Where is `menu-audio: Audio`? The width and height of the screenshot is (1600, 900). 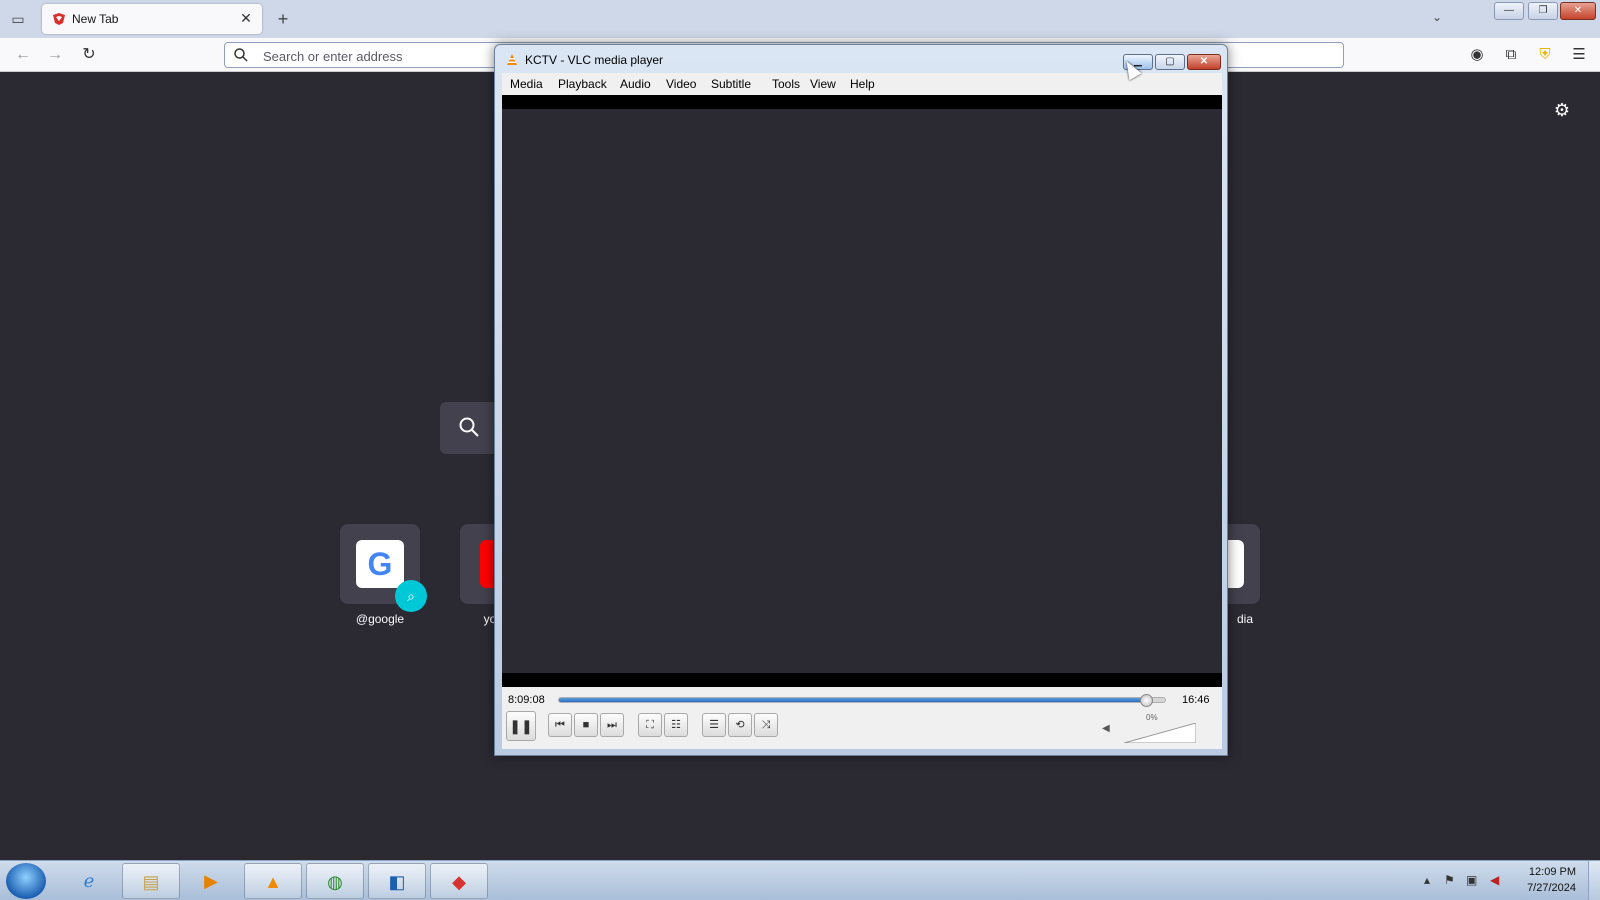 menu-audio: Audio is located at coordinates (635, 84).